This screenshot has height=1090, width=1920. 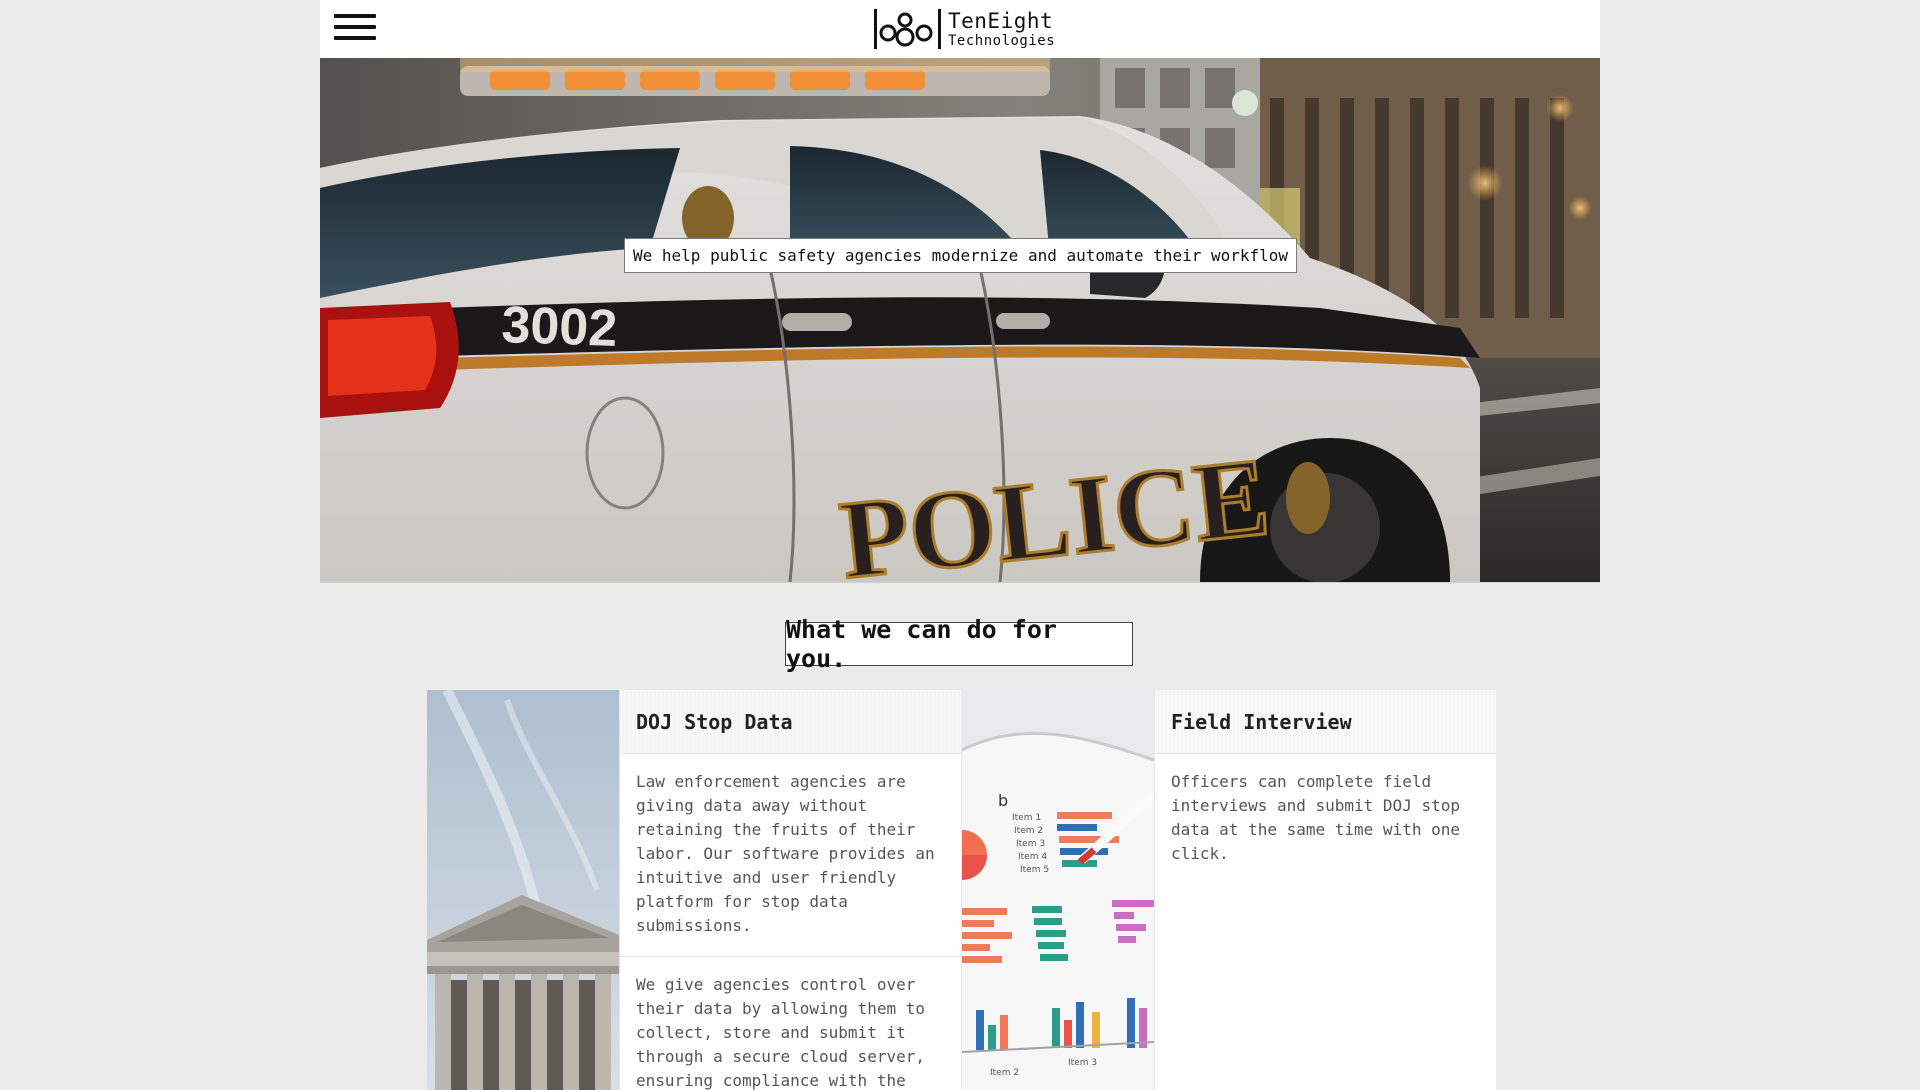 I want to click on card-title: Field Interview, so click(x=1325, y=722).